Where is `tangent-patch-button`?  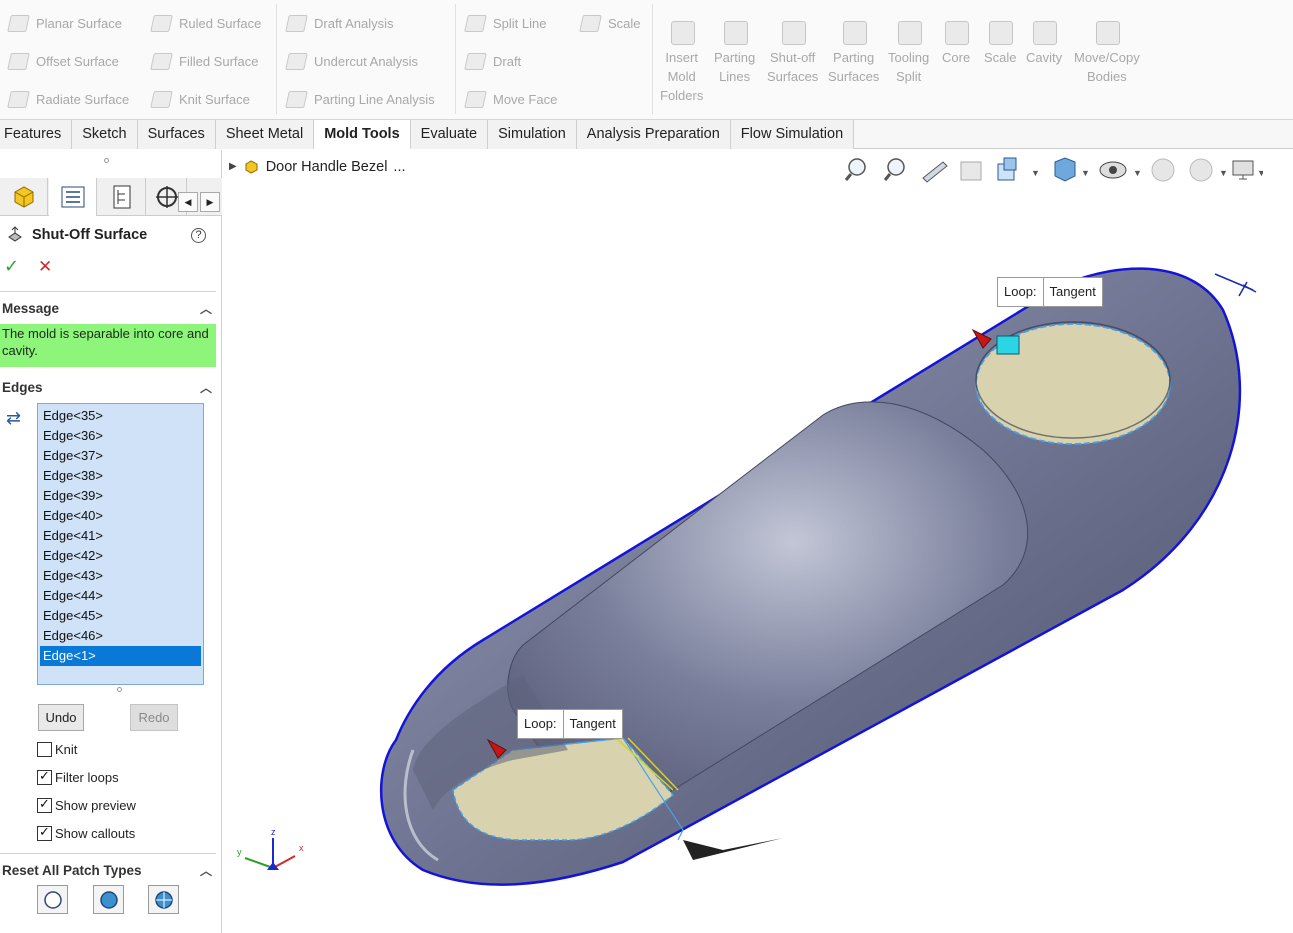
tangent-patch-button is located at coordinates (108, 899).